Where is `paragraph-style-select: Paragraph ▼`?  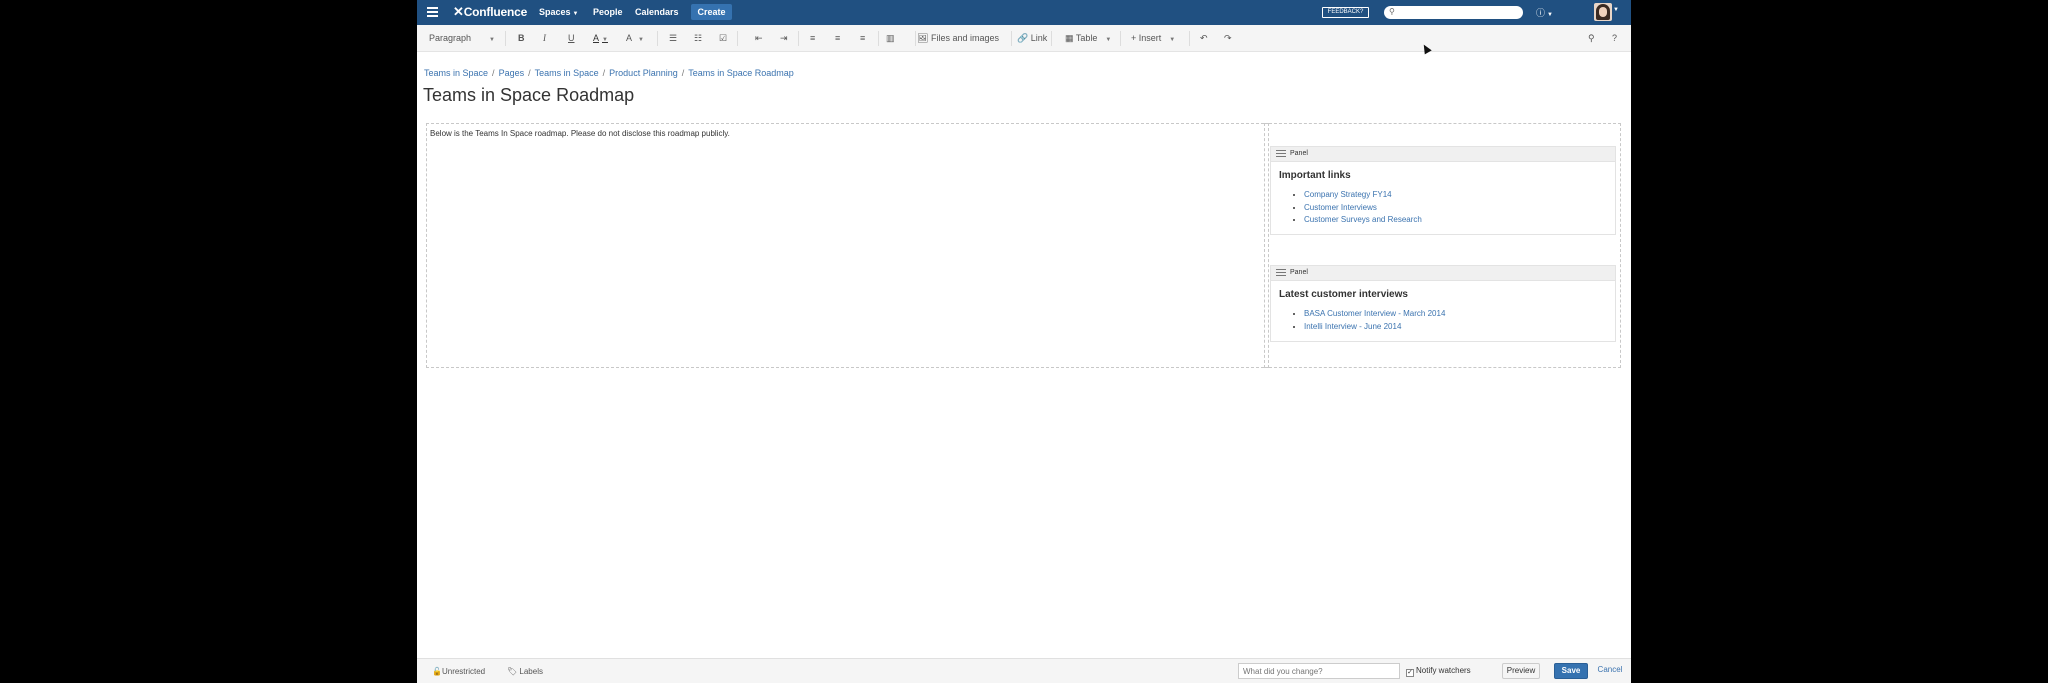
paragraph-style-select: Paragraph ▼ is located at coordinates (462, 38).